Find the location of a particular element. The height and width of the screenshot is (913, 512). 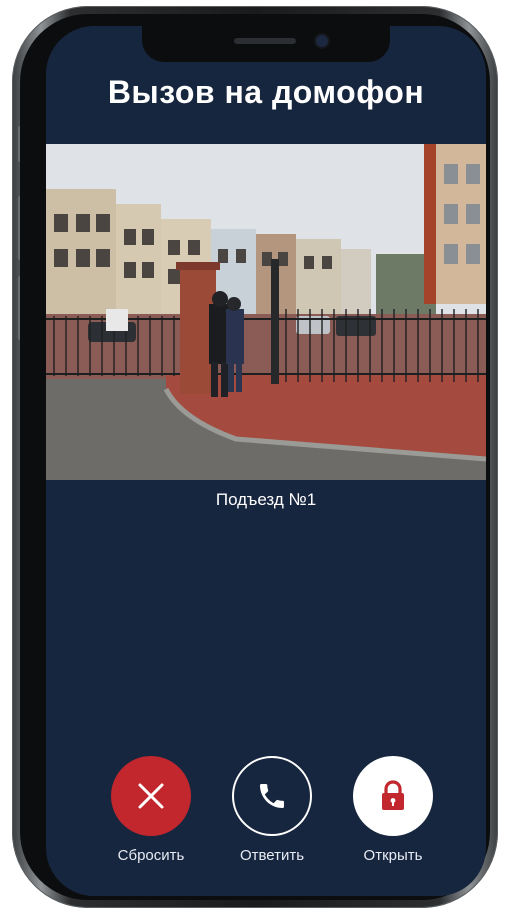

open-circle is located at coordinates (393, 796).